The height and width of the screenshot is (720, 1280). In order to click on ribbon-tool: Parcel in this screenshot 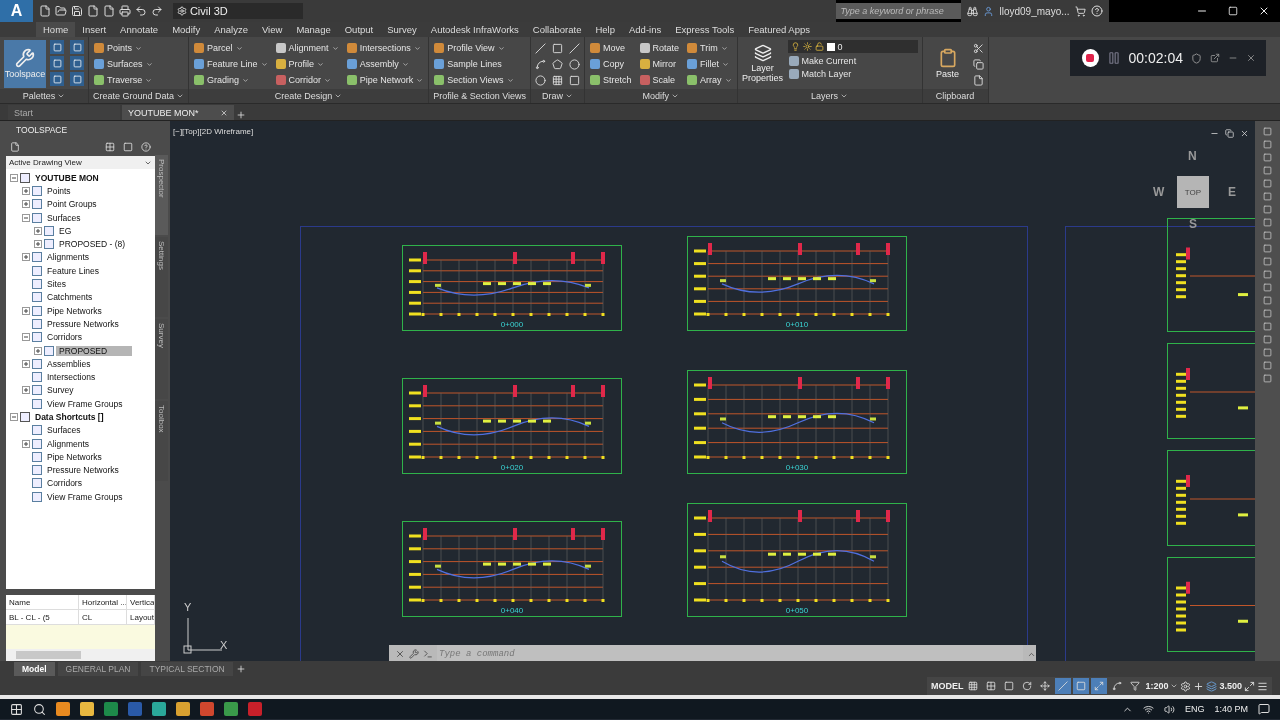, I will do `click(231, 48)`.